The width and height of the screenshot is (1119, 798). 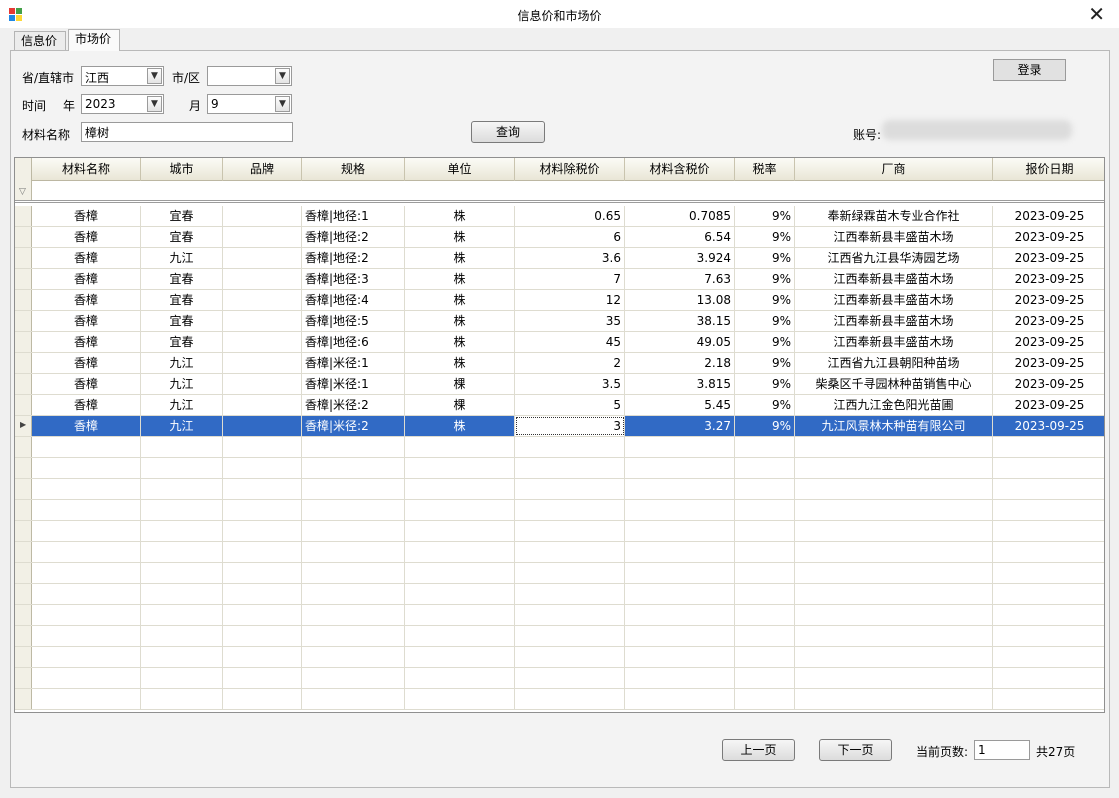 I want to click on cell-price-inc-tax: 38.15, so click(x=680, y=321).